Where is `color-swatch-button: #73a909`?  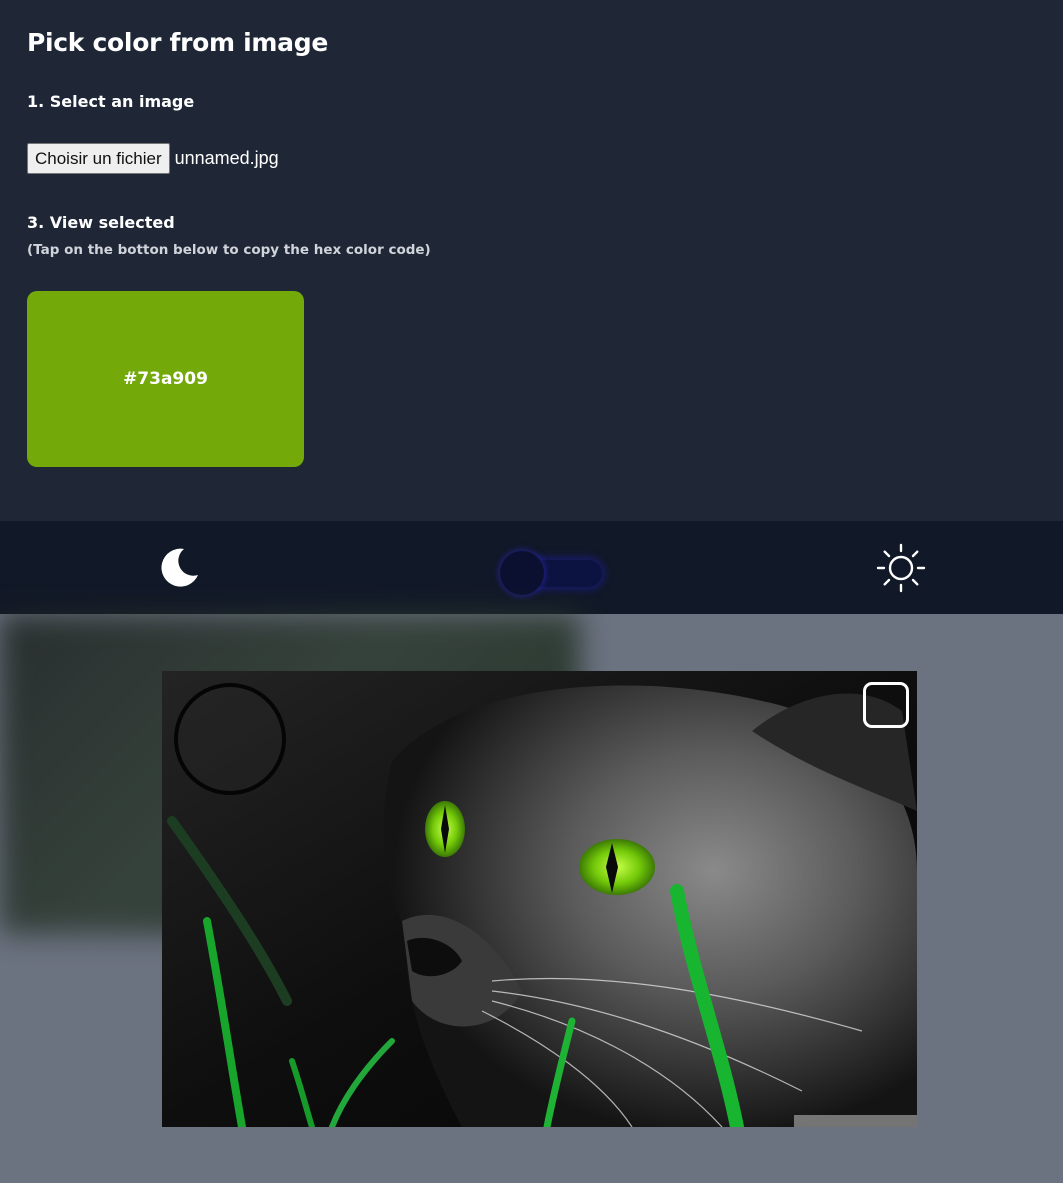 color-swatch-button: #73a909 is located at coordinates (165, 379).